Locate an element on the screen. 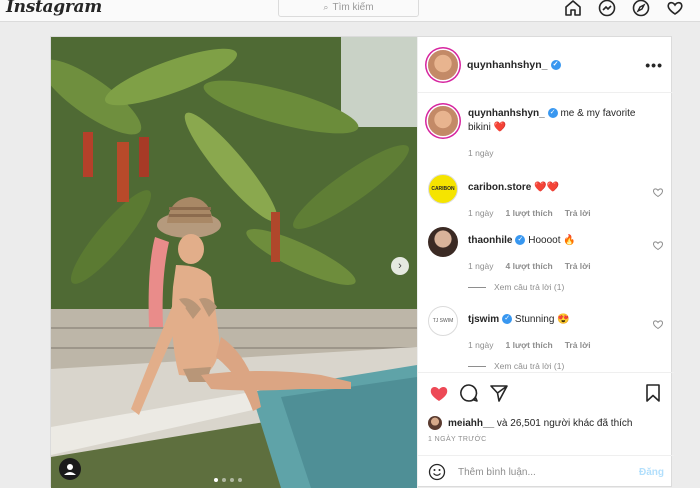  comment-text: caribon.store ❤️❤️ is located at coordinates (556, 188).